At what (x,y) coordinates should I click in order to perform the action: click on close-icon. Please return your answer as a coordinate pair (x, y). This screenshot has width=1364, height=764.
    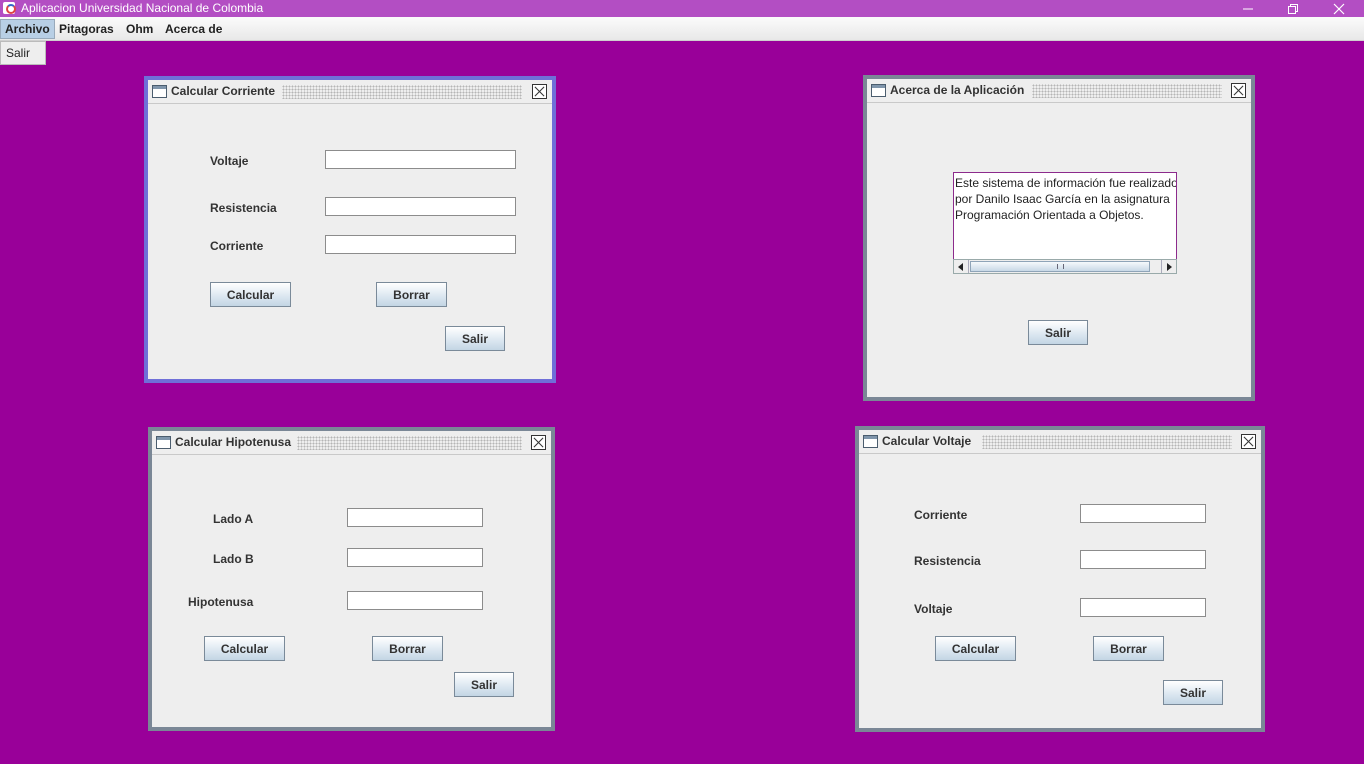
    Looking at the image, I should click on (1339, 8).